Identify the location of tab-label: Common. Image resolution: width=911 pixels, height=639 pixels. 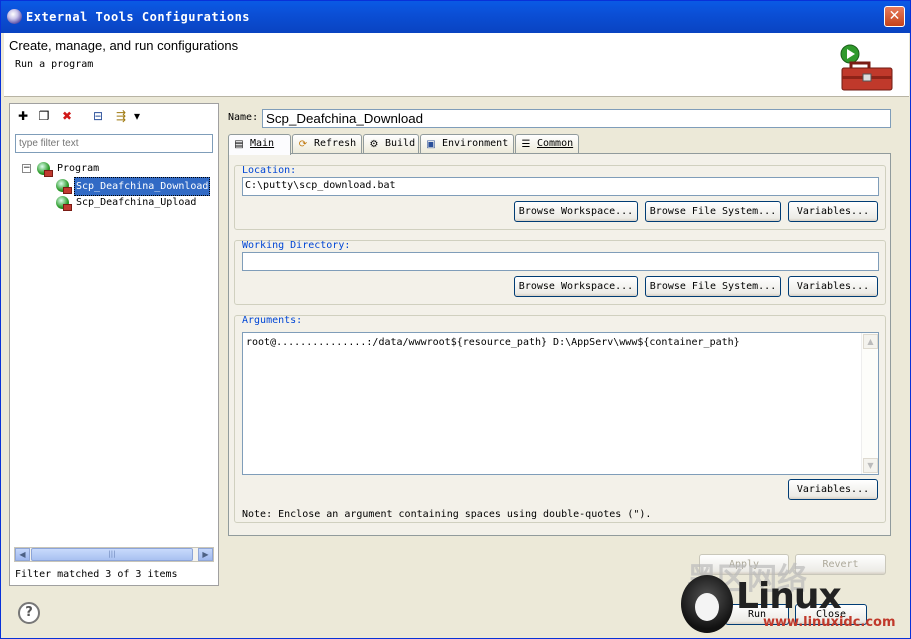
(555, 143).